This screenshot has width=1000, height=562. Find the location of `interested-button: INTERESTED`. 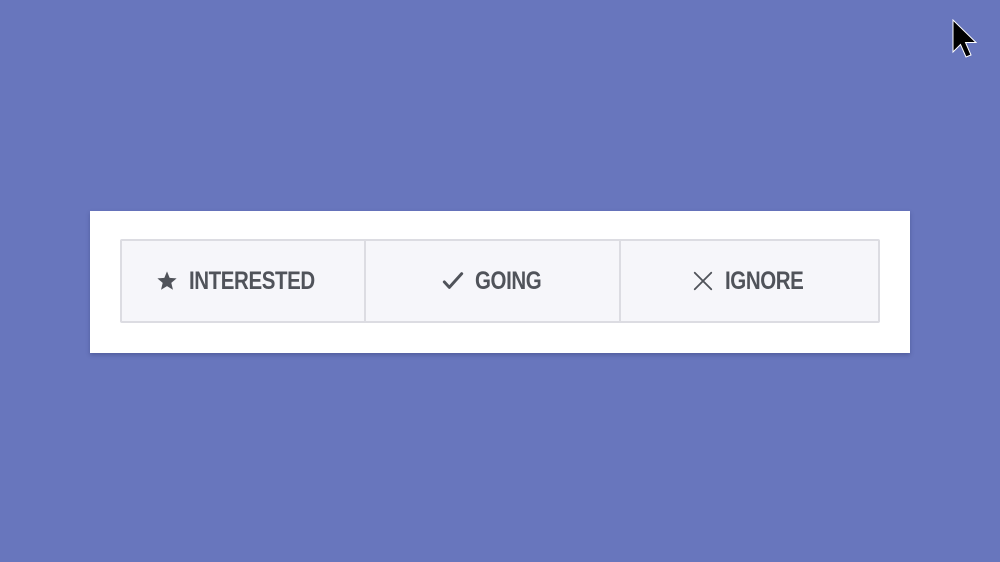

interested-button: INTERESTED is located at coordinates (243, 281).